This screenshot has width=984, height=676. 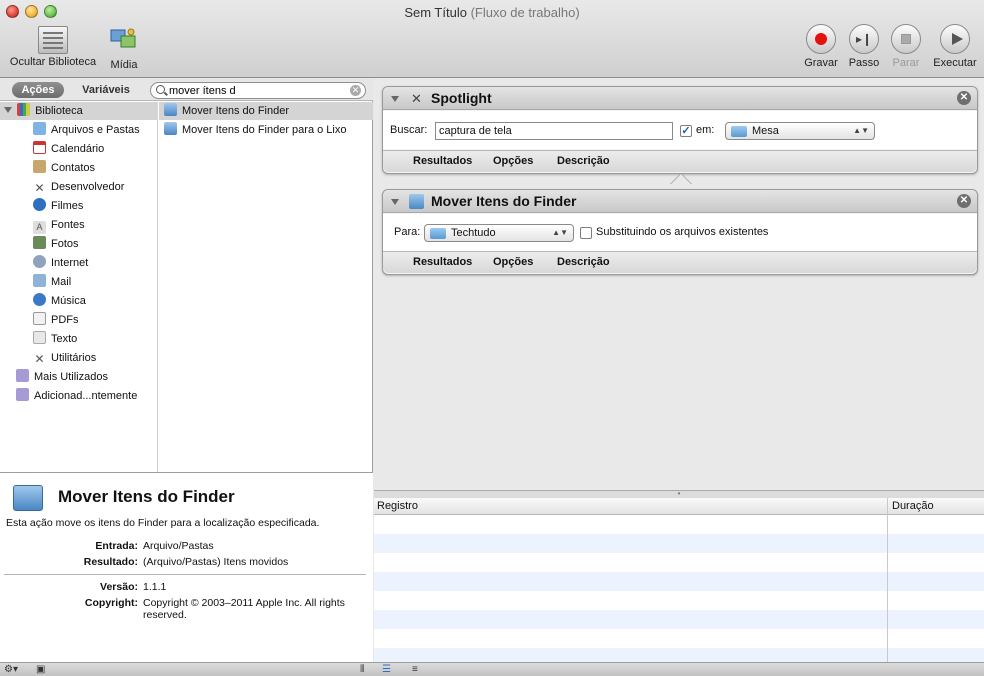 What do you see at coordinates (586, 233) in the screenshot?
I see `replace-checkbox` at bounding box center [586, 233].